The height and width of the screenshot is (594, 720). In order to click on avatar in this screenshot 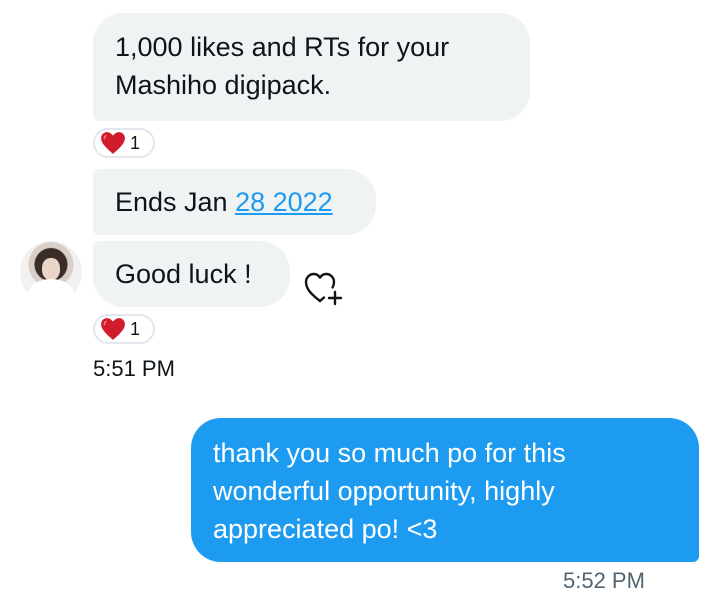, I will do `click(51, 272)`.